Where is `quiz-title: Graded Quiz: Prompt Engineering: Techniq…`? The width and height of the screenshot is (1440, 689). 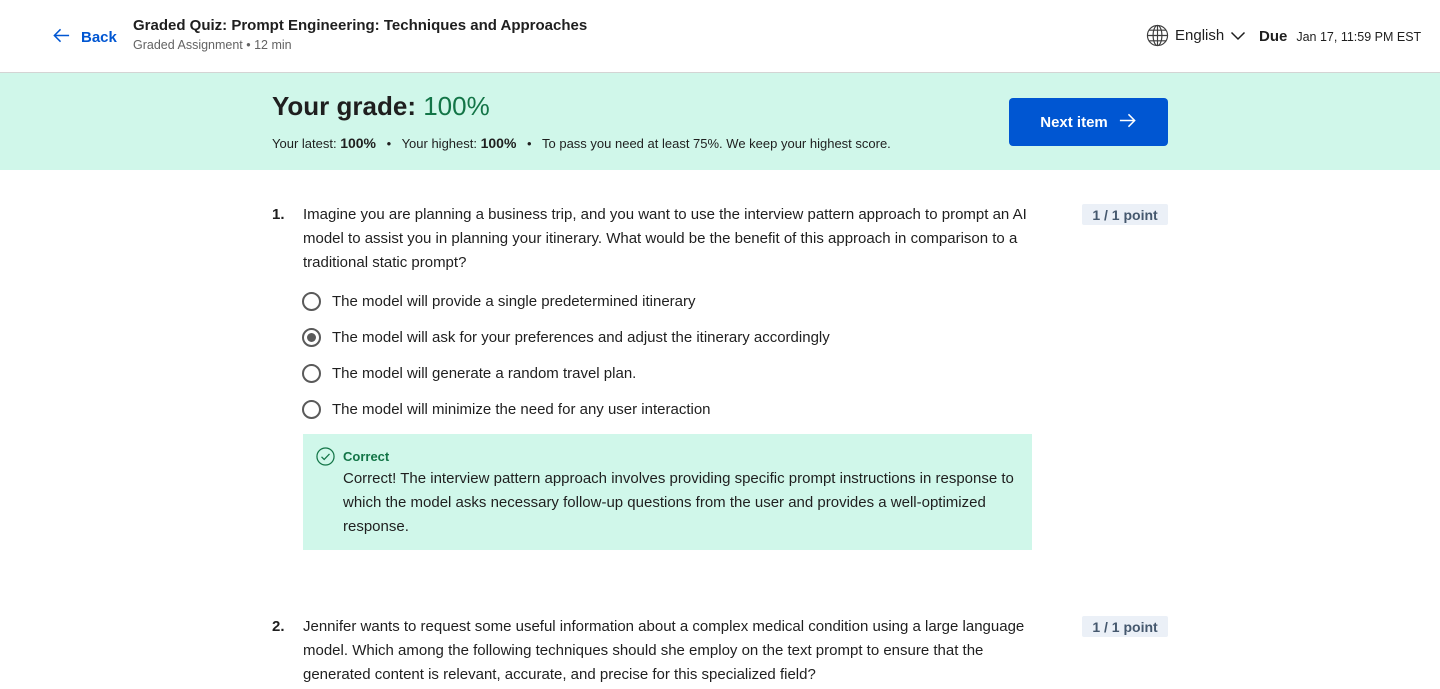
quiz-title: Graded Quiz: Prompt Engineering: Techniq… is located at coordinates (360, 25).